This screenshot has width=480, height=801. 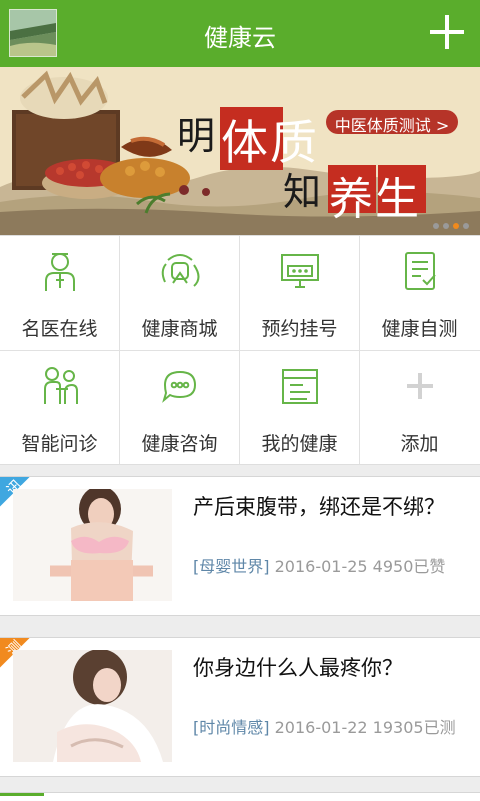 What do you see at coordinates (180, 270) in the screenshot?
I see `mall-icon` at bounding box center [180, 270].